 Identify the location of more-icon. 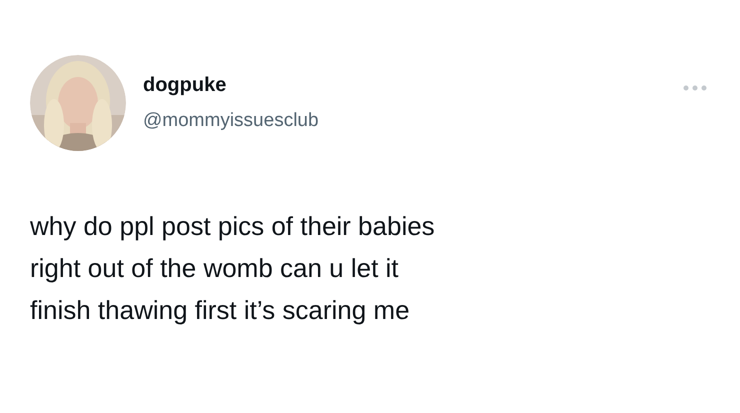
(695, 88).